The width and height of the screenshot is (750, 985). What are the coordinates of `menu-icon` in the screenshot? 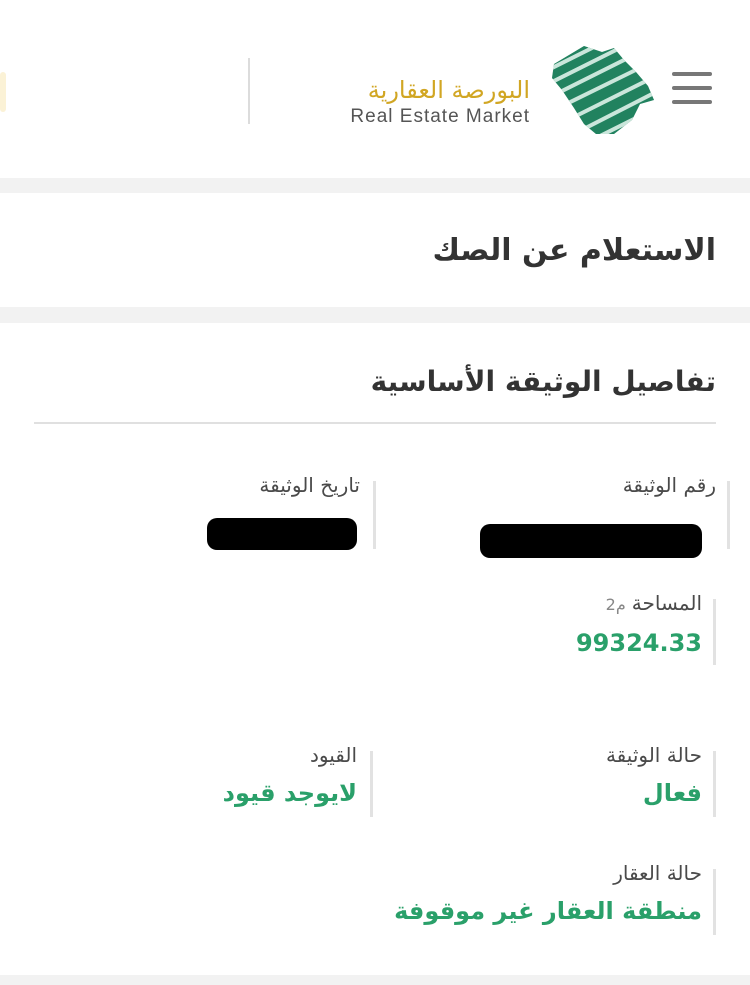 It's located at (693, 89).